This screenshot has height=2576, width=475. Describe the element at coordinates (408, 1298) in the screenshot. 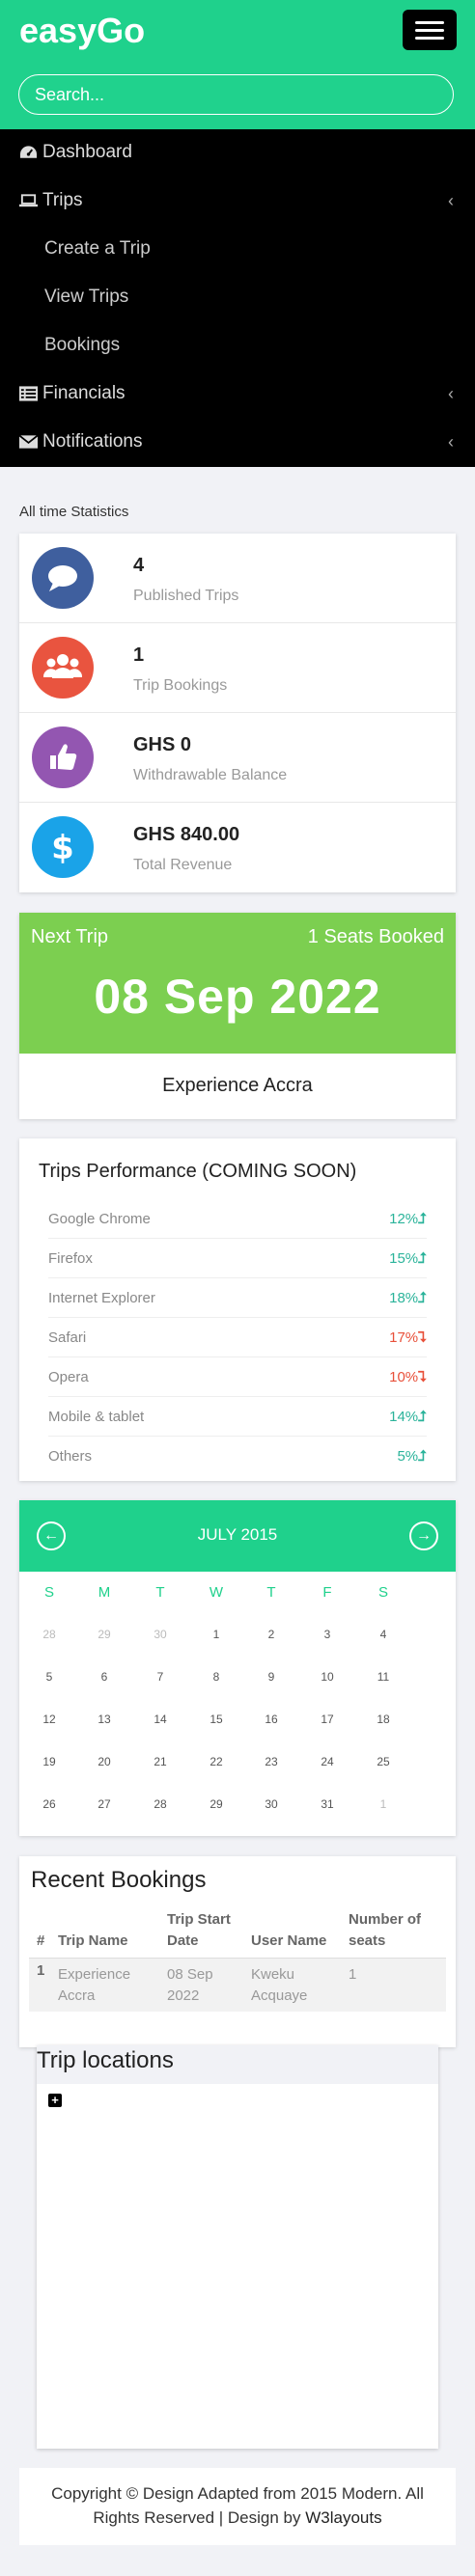

I see `performance-value: 18%⮥` at that location.